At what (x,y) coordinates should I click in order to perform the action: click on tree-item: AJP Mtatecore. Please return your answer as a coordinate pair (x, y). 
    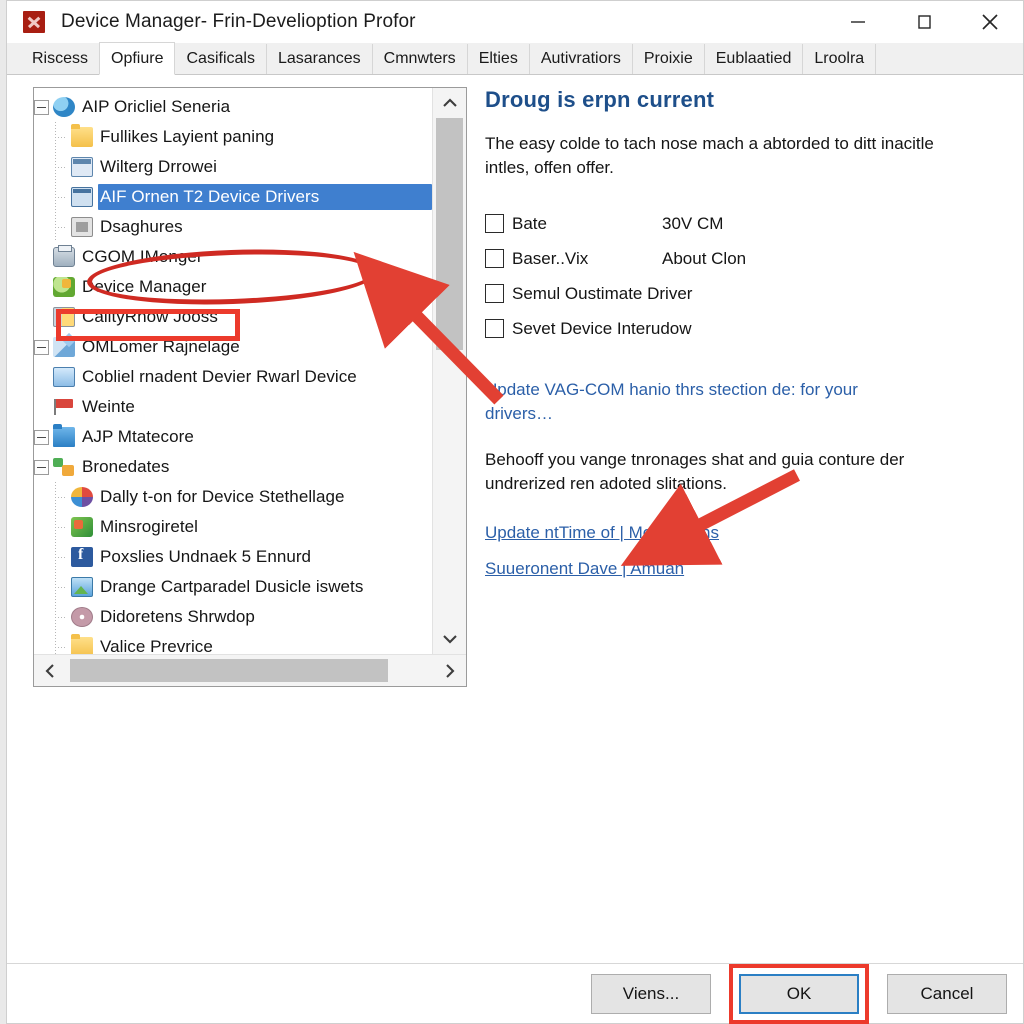
    Looking at the image, I should click on (233, 437).